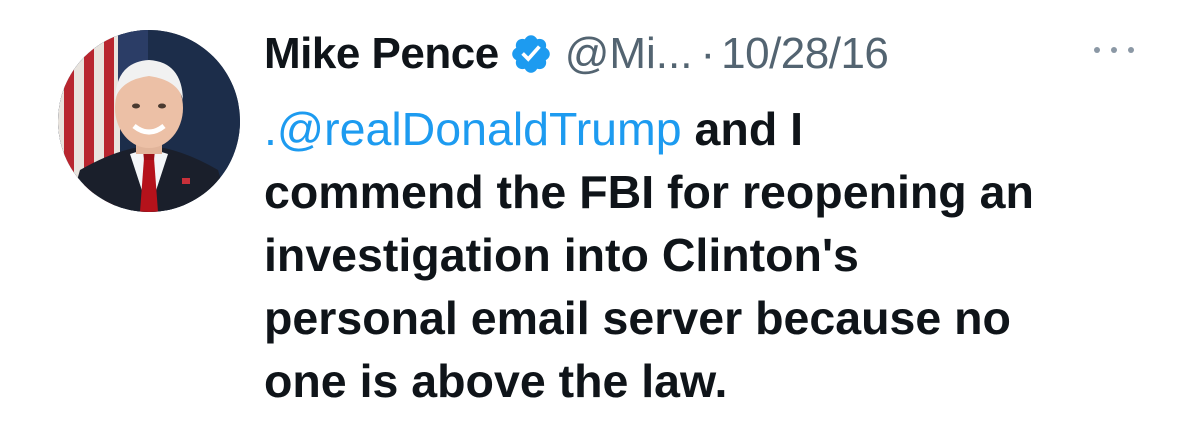  What do you see at coordinates (473, 129) in the screenshot?
I see `mention-link: .@realDonaldTrump` at bounding box center [473, 129].